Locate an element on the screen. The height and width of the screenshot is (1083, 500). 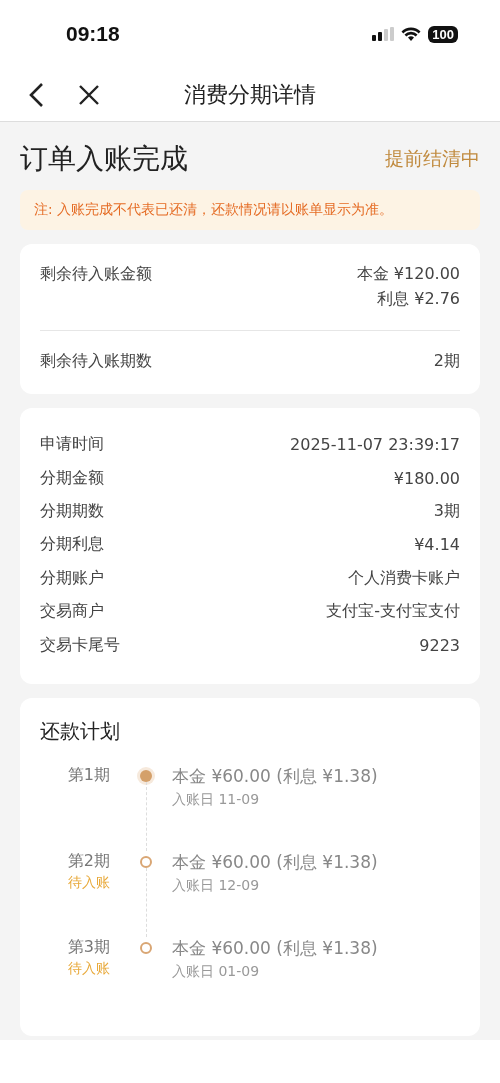
period-label: 第1期 is located at coordinates (88, 775).